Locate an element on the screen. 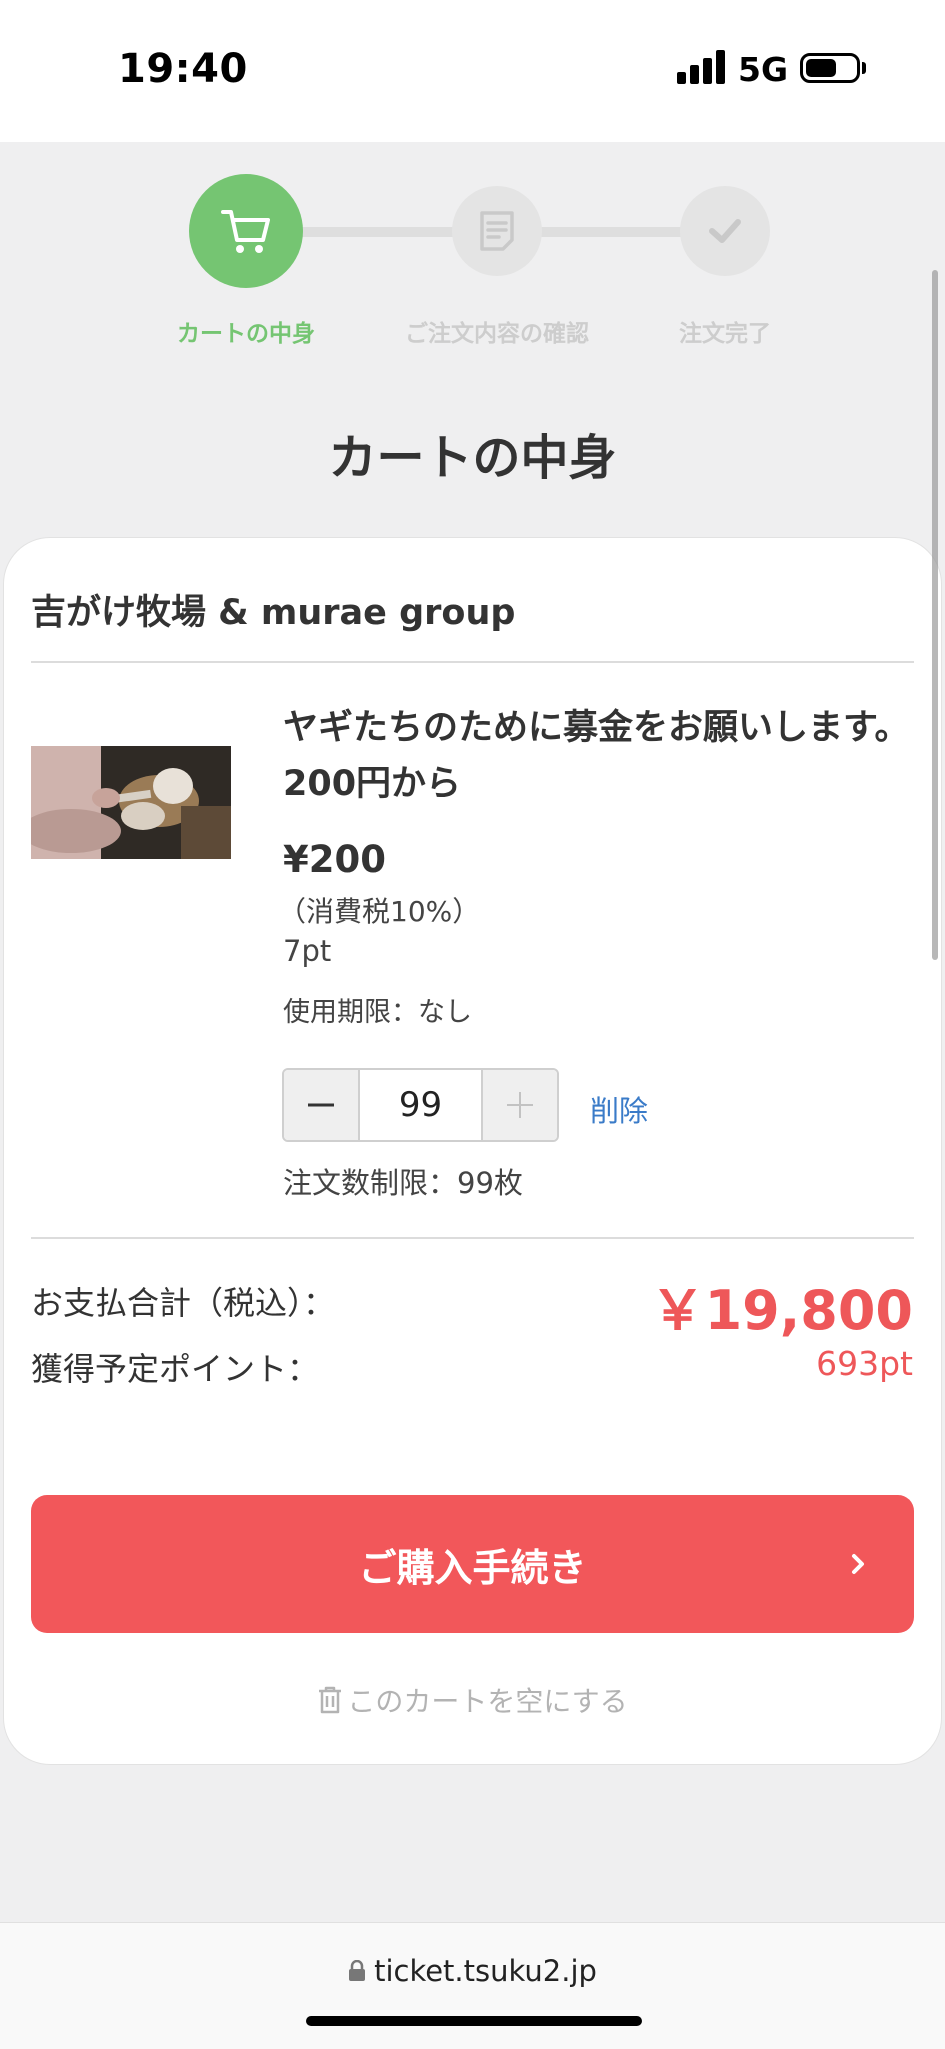  lock-icon is located at coordinates (357, 1970).